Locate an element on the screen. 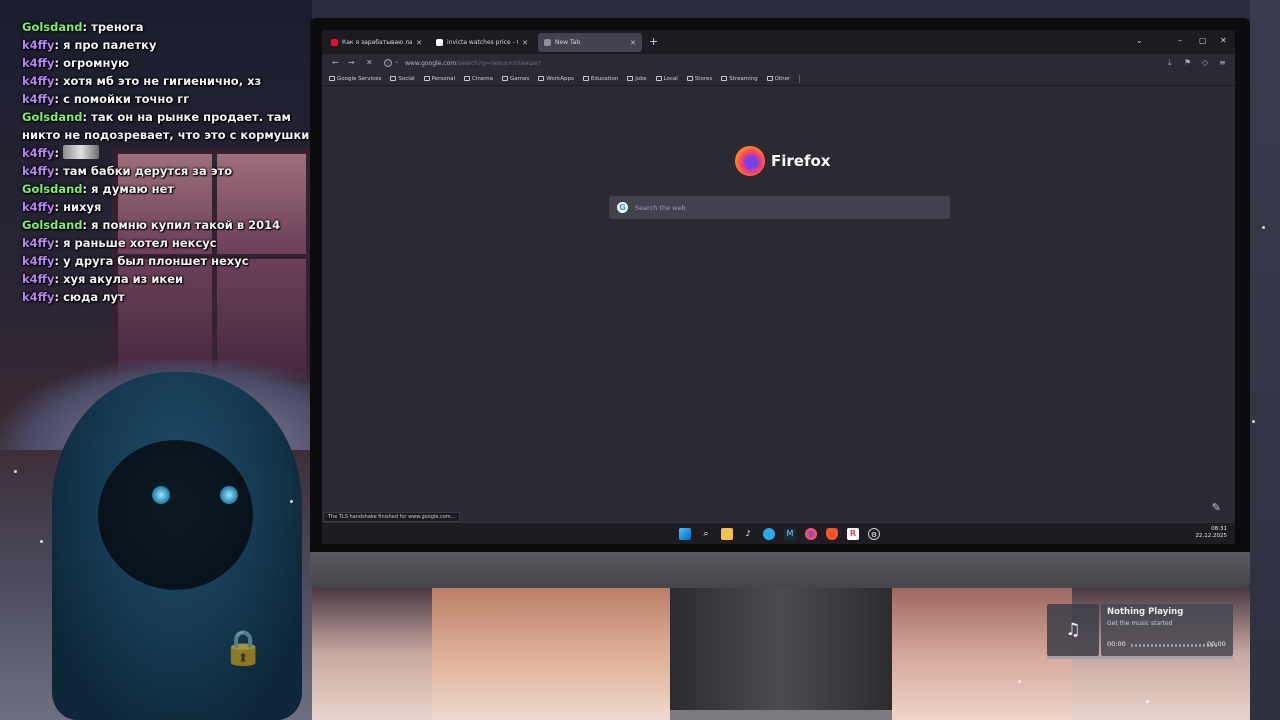 The image size is (1280, 720). customize-pencil-icon: ✎ is located at coordinates (1216, 507).